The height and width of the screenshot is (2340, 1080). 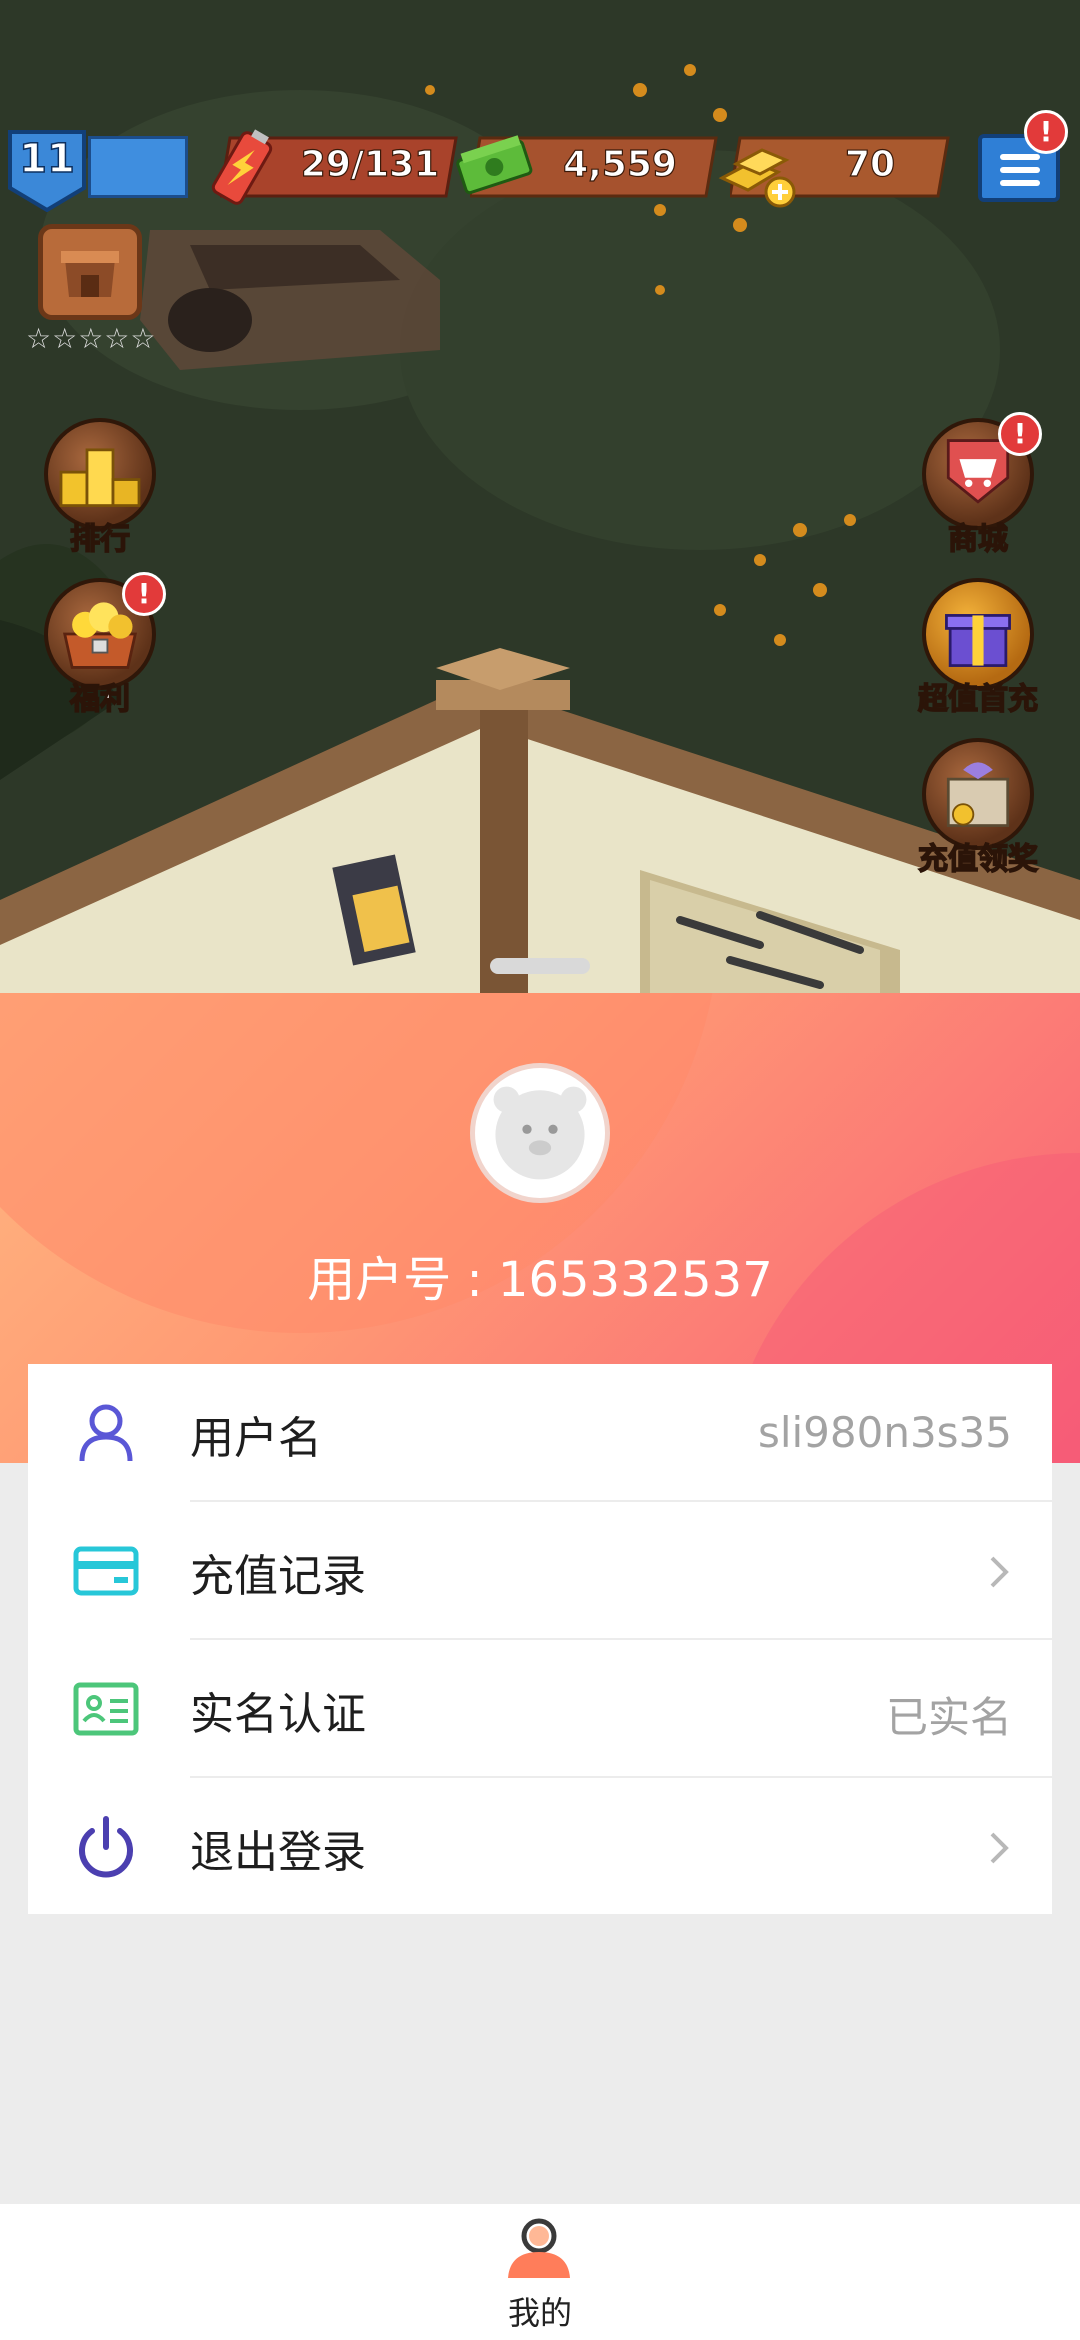 I want to click on id-card-icon, so click(x=106, y=1709).